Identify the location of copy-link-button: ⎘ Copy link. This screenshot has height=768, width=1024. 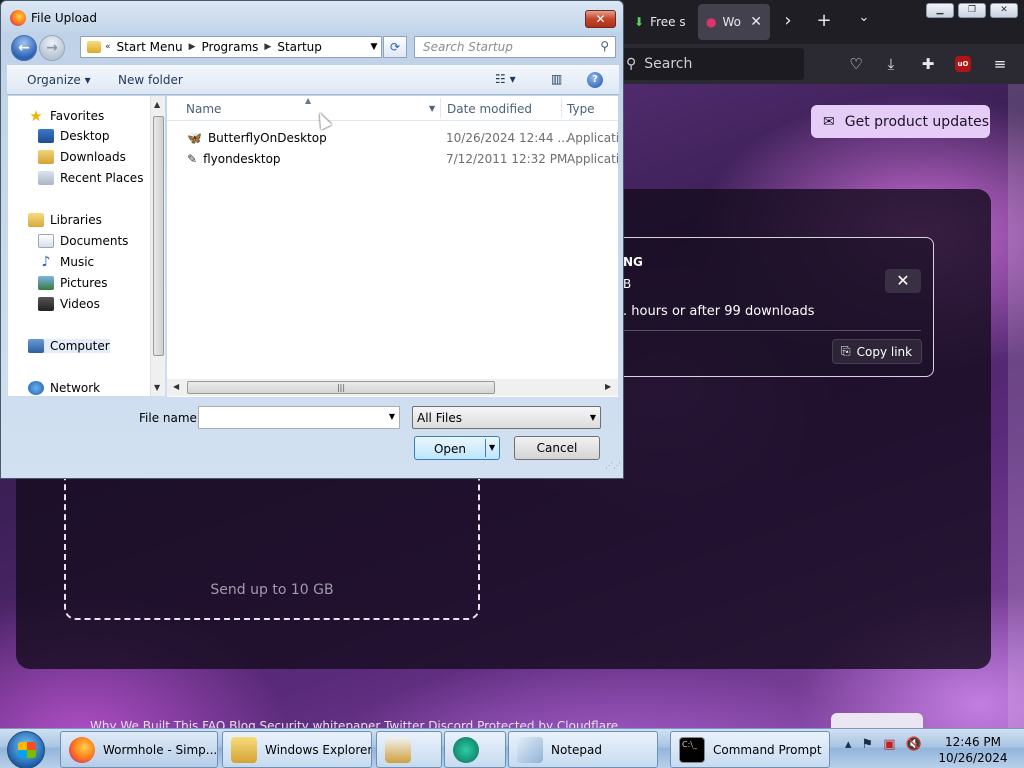
(877, 351).